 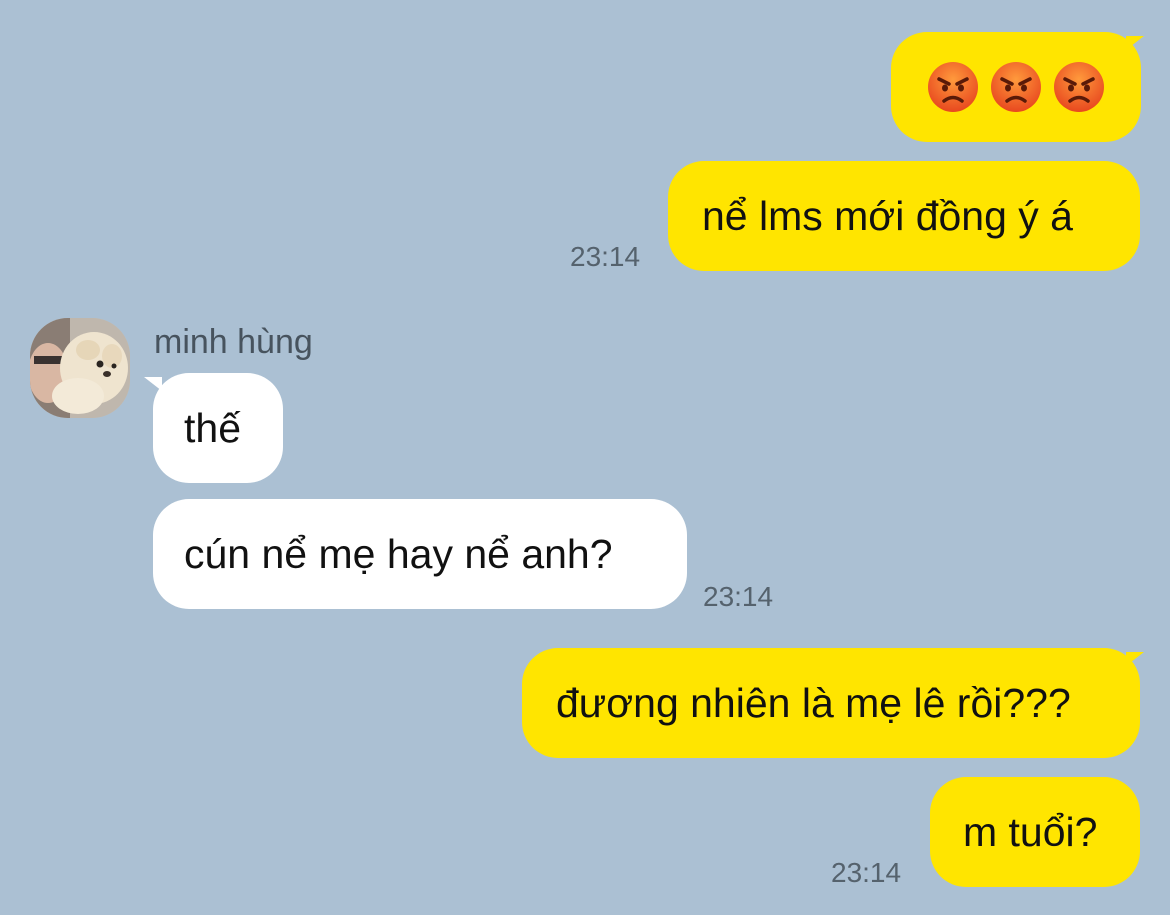 I want to click on avatar-image, so click(x=80, y=368).